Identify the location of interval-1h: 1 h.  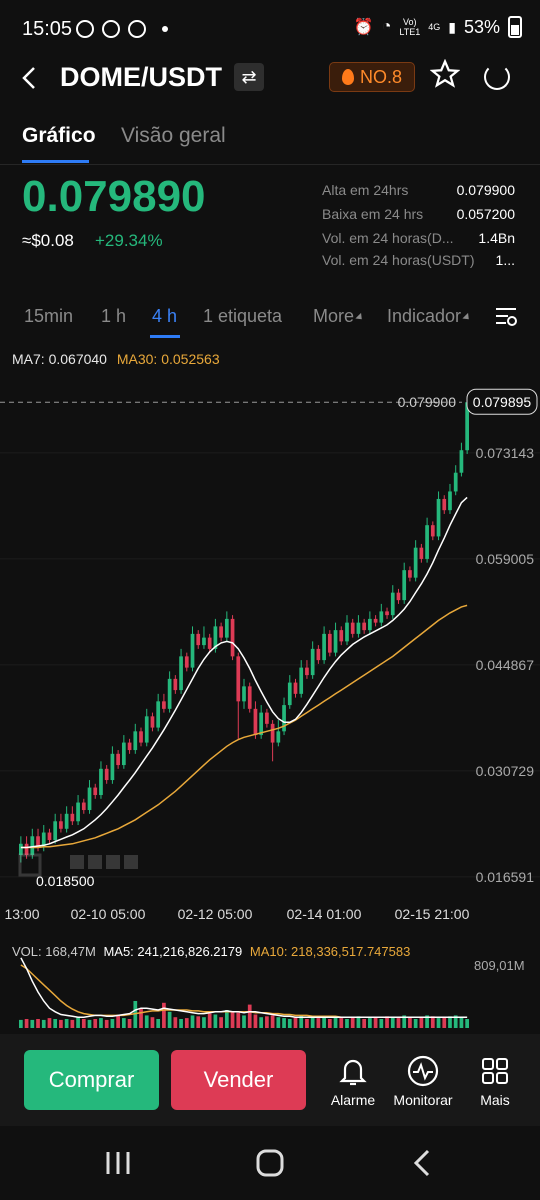
(113, 316).